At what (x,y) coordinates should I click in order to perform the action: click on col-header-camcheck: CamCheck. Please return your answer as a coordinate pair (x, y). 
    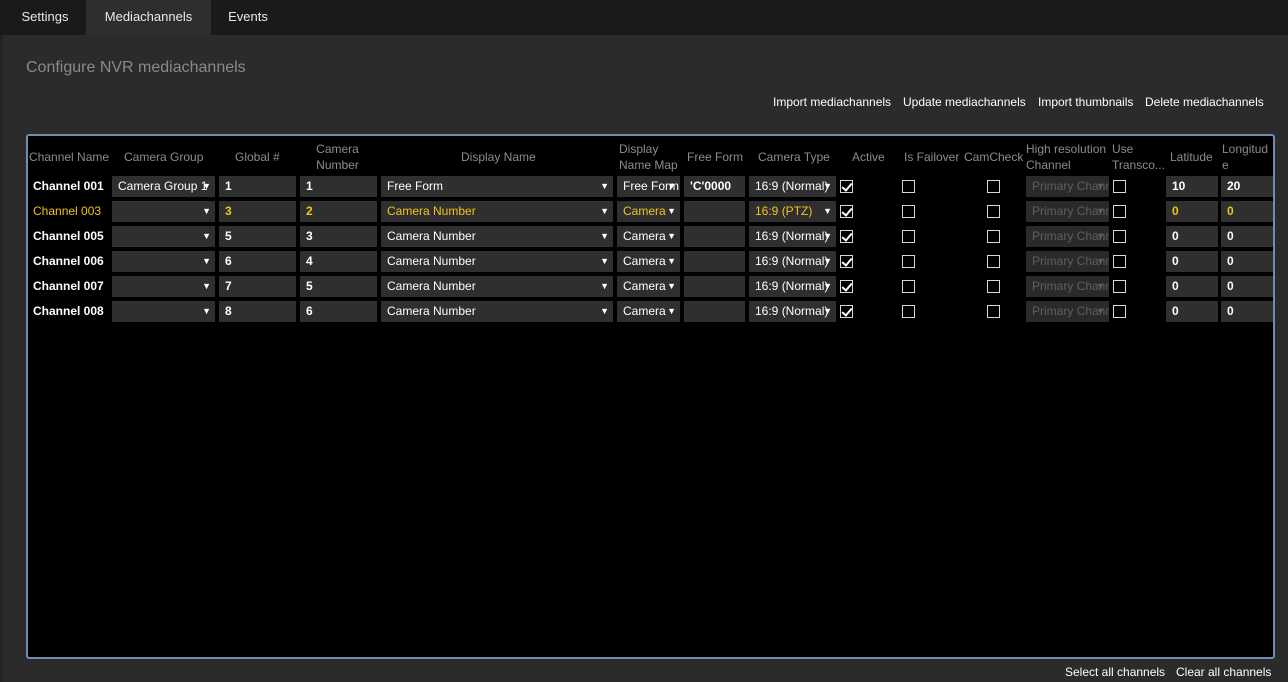
    Looking at the image, I should click on (993, 157).